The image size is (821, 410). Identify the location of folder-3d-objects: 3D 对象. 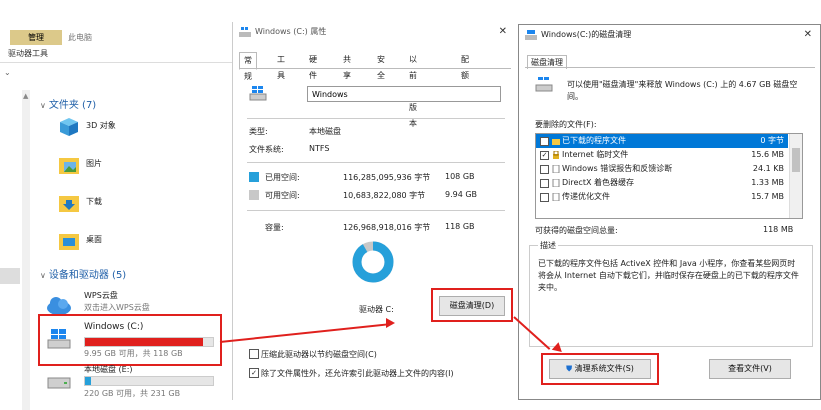
(141, 129).